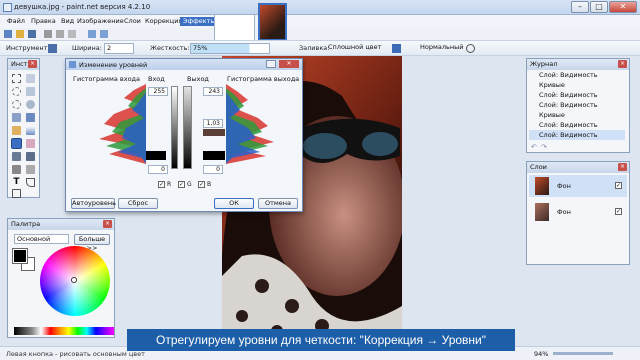 The width and height of the screenshot is (640, 360). Describe the element at coordinates (320, 34) in the screenshot. I see `icon-row` at that location.